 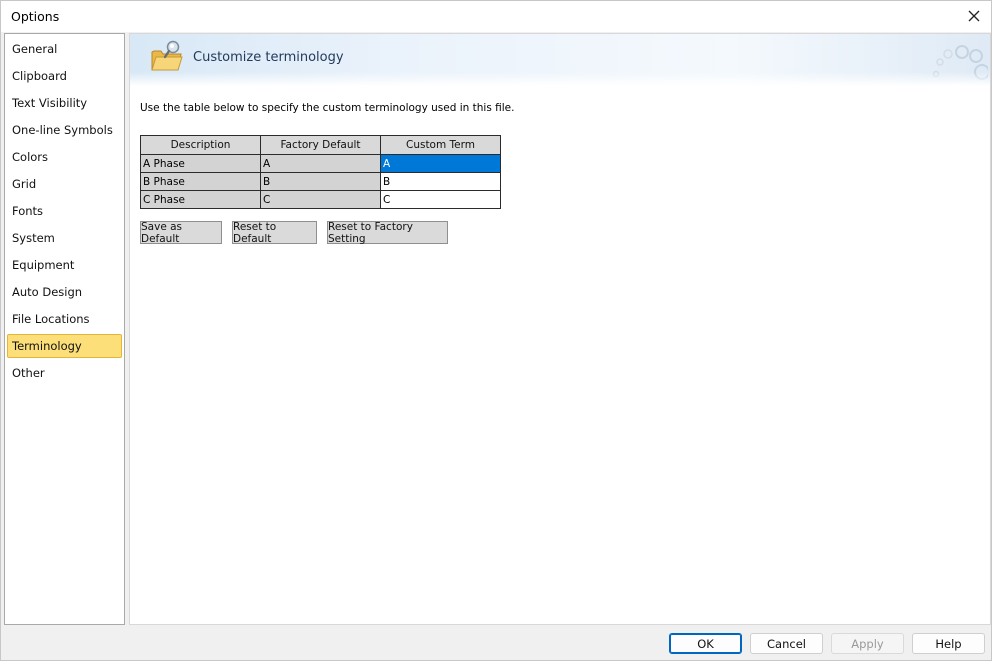 What do you see at coordinates (200, 163) in the screenshot?
I see `description-cell: A Phase` at bounding box center [200, 163].